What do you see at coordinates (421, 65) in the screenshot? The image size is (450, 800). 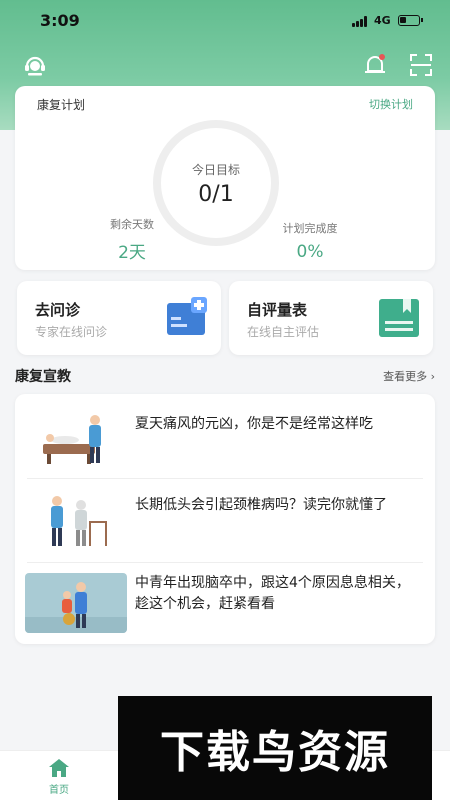 I see `scan-icon` at bounding box center [421, 65].